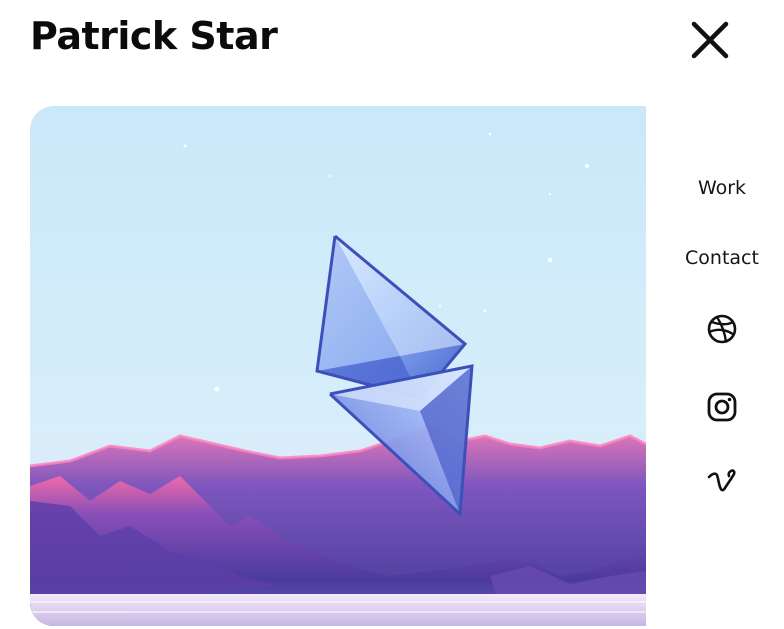  I want to click on vimeo-icon, so click(721, 480).